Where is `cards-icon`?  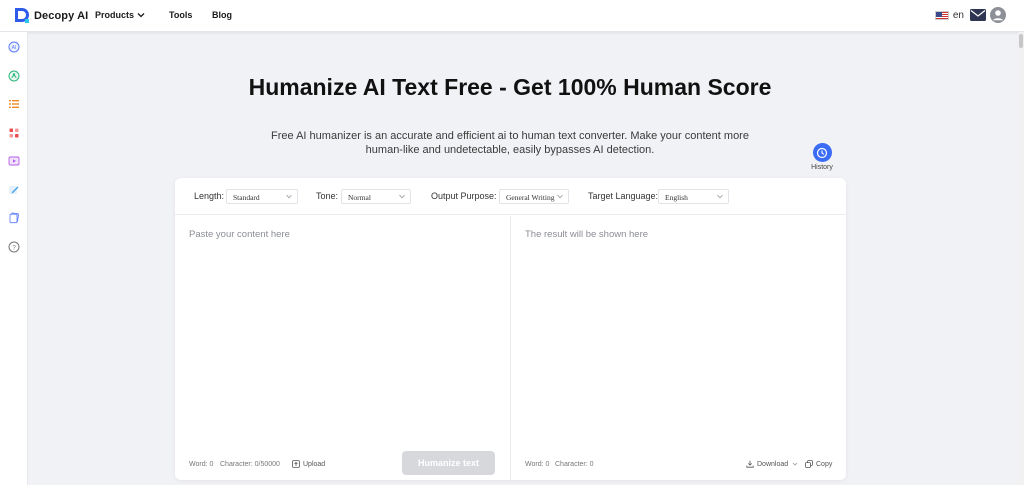 cards-icon is located at coordinates (14, 218).